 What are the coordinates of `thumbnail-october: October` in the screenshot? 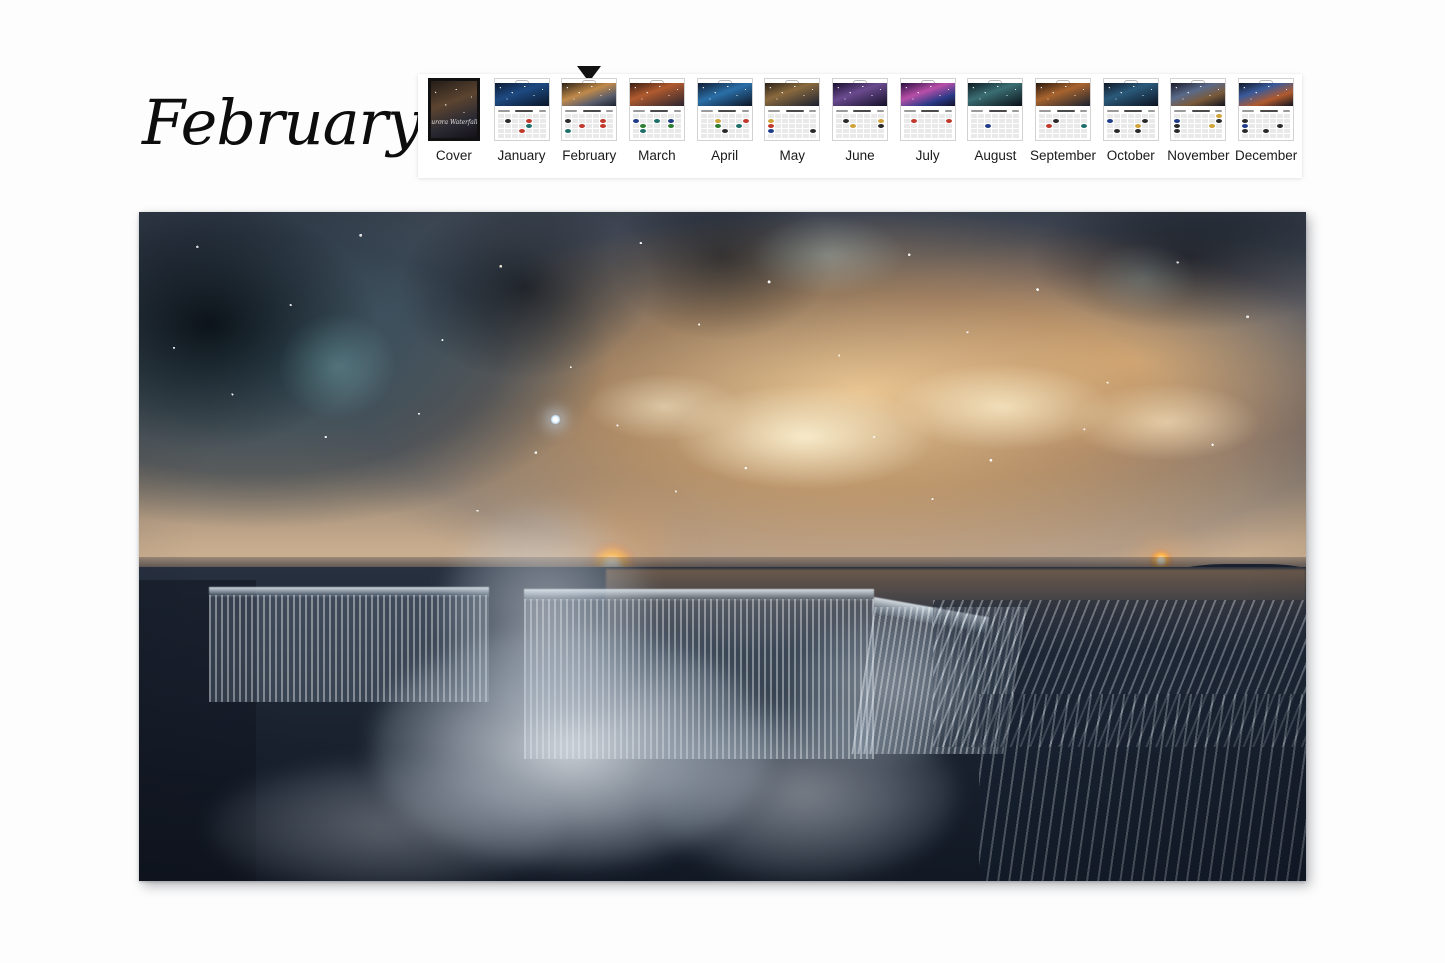 It's located at (1131, 127).